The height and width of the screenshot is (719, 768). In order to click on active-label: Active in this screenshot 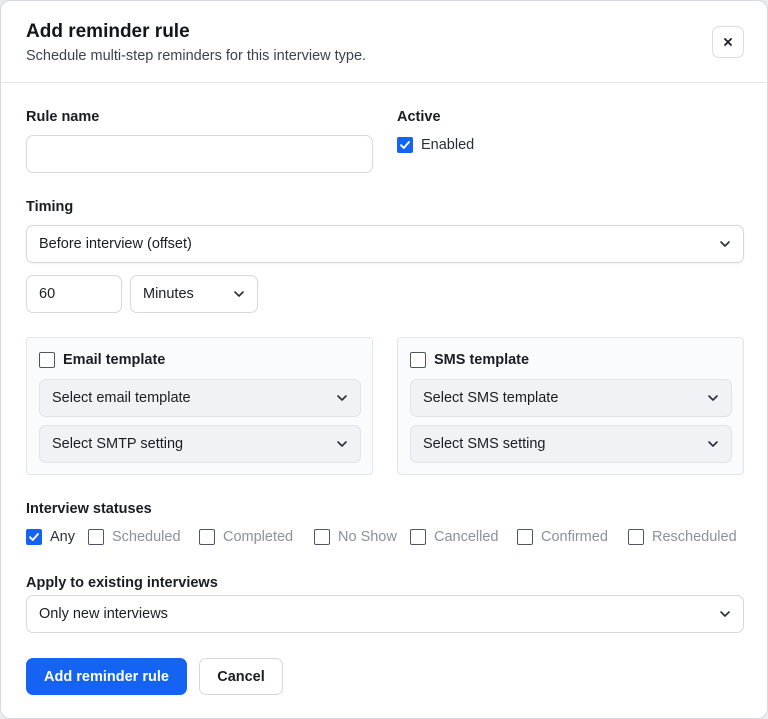, I will do `click(419, 117)`.